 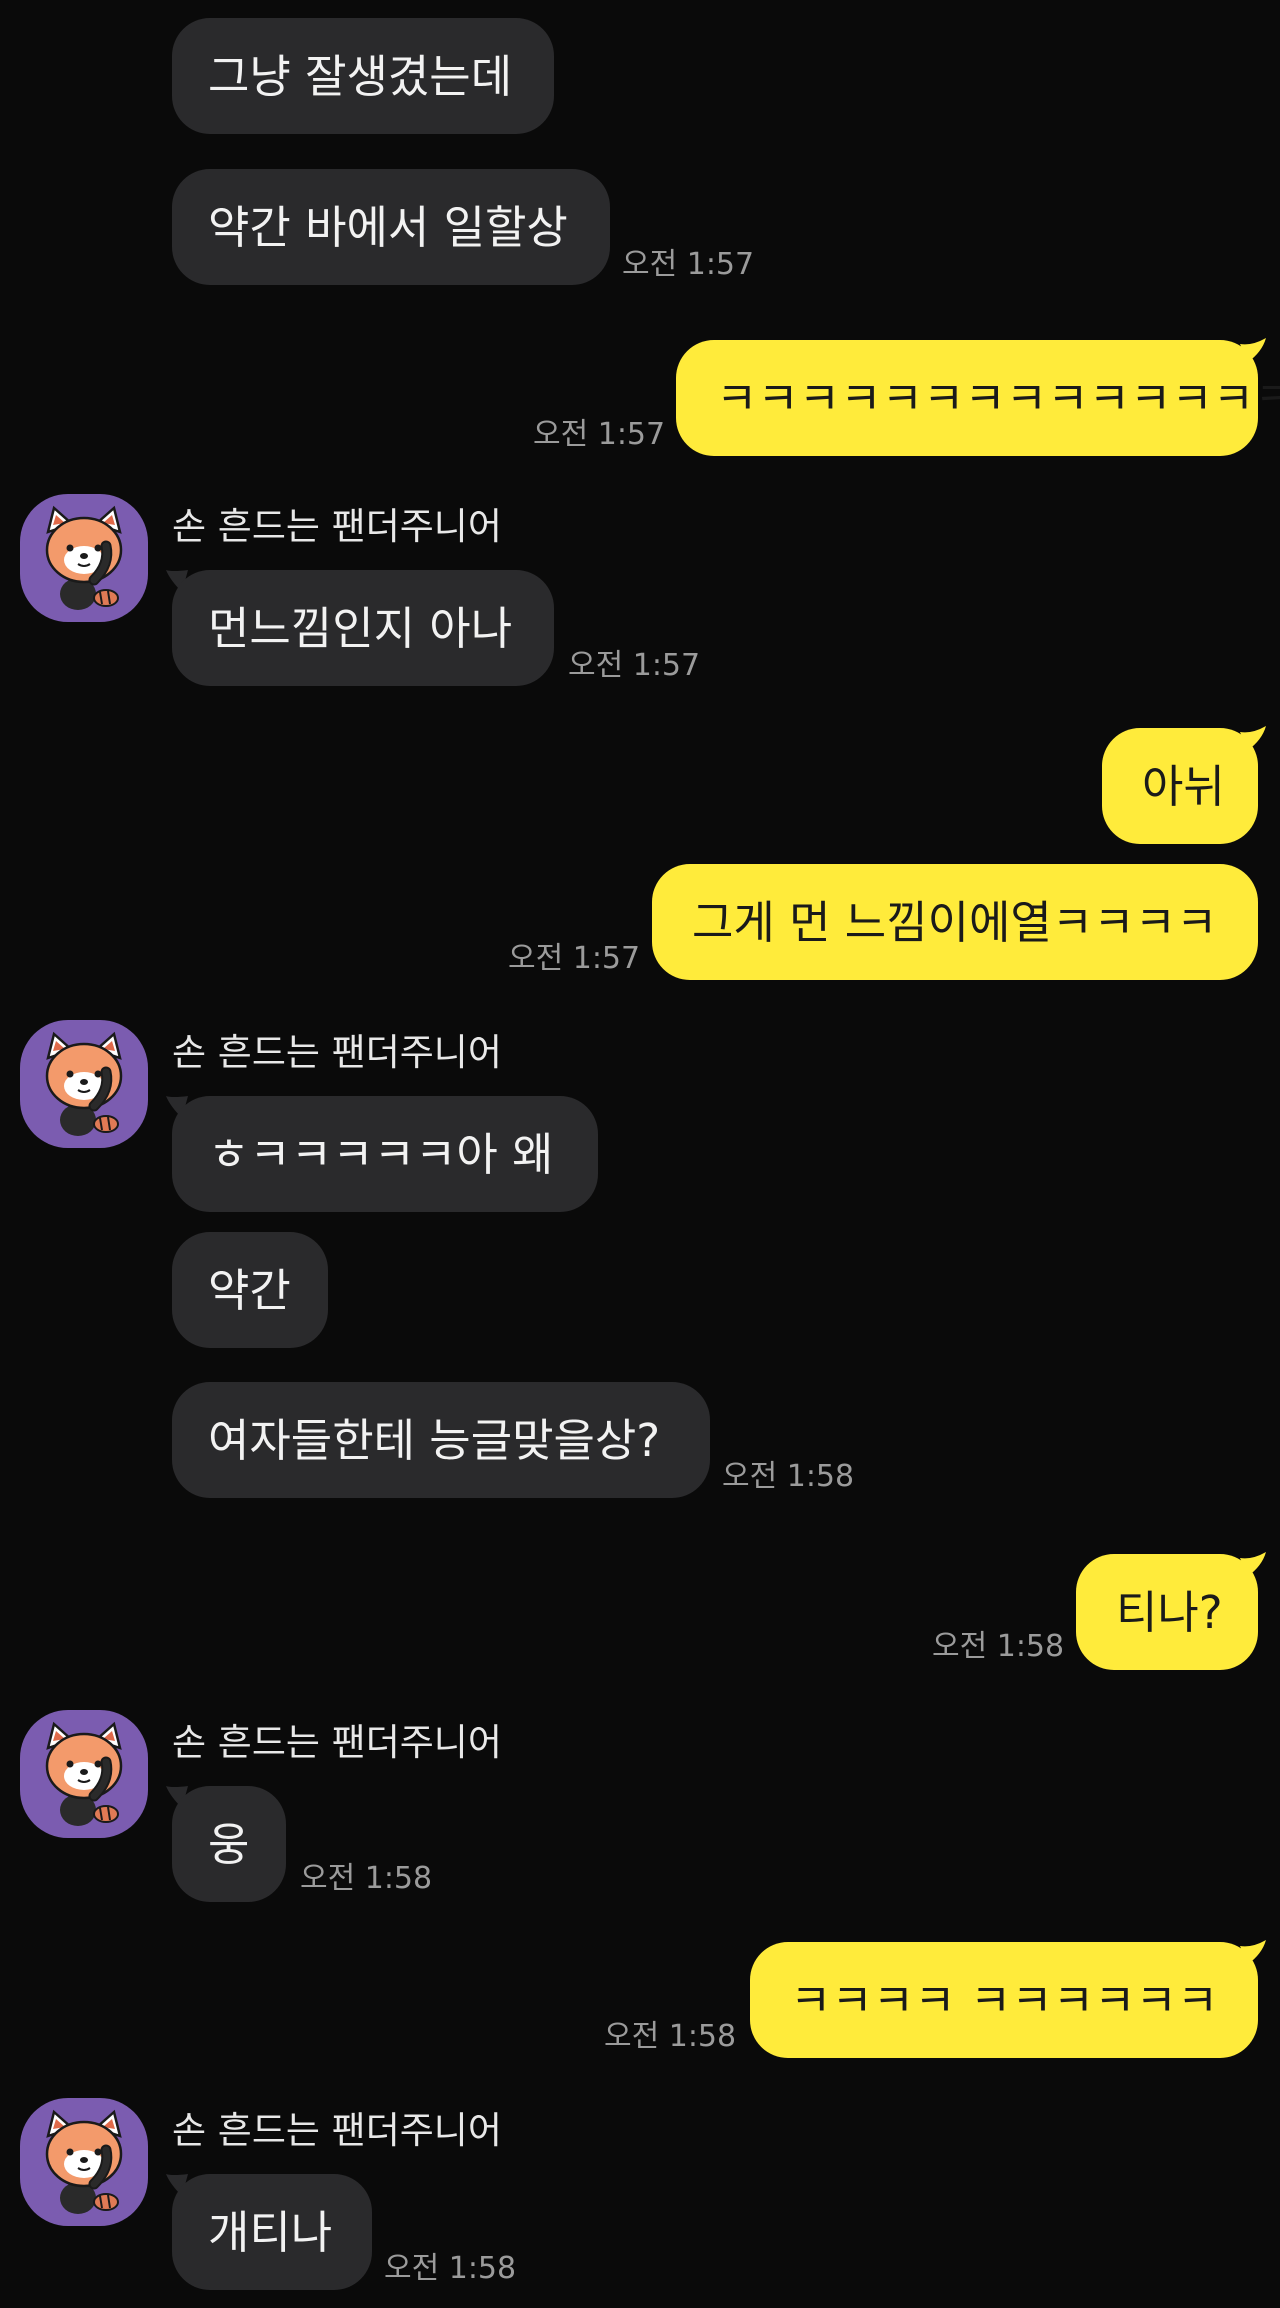 What do you see at coordinates (360, 76) in the screenshot?
I see `message-text: 그냥 잘생겼는데` at bounding box center [360, 76].